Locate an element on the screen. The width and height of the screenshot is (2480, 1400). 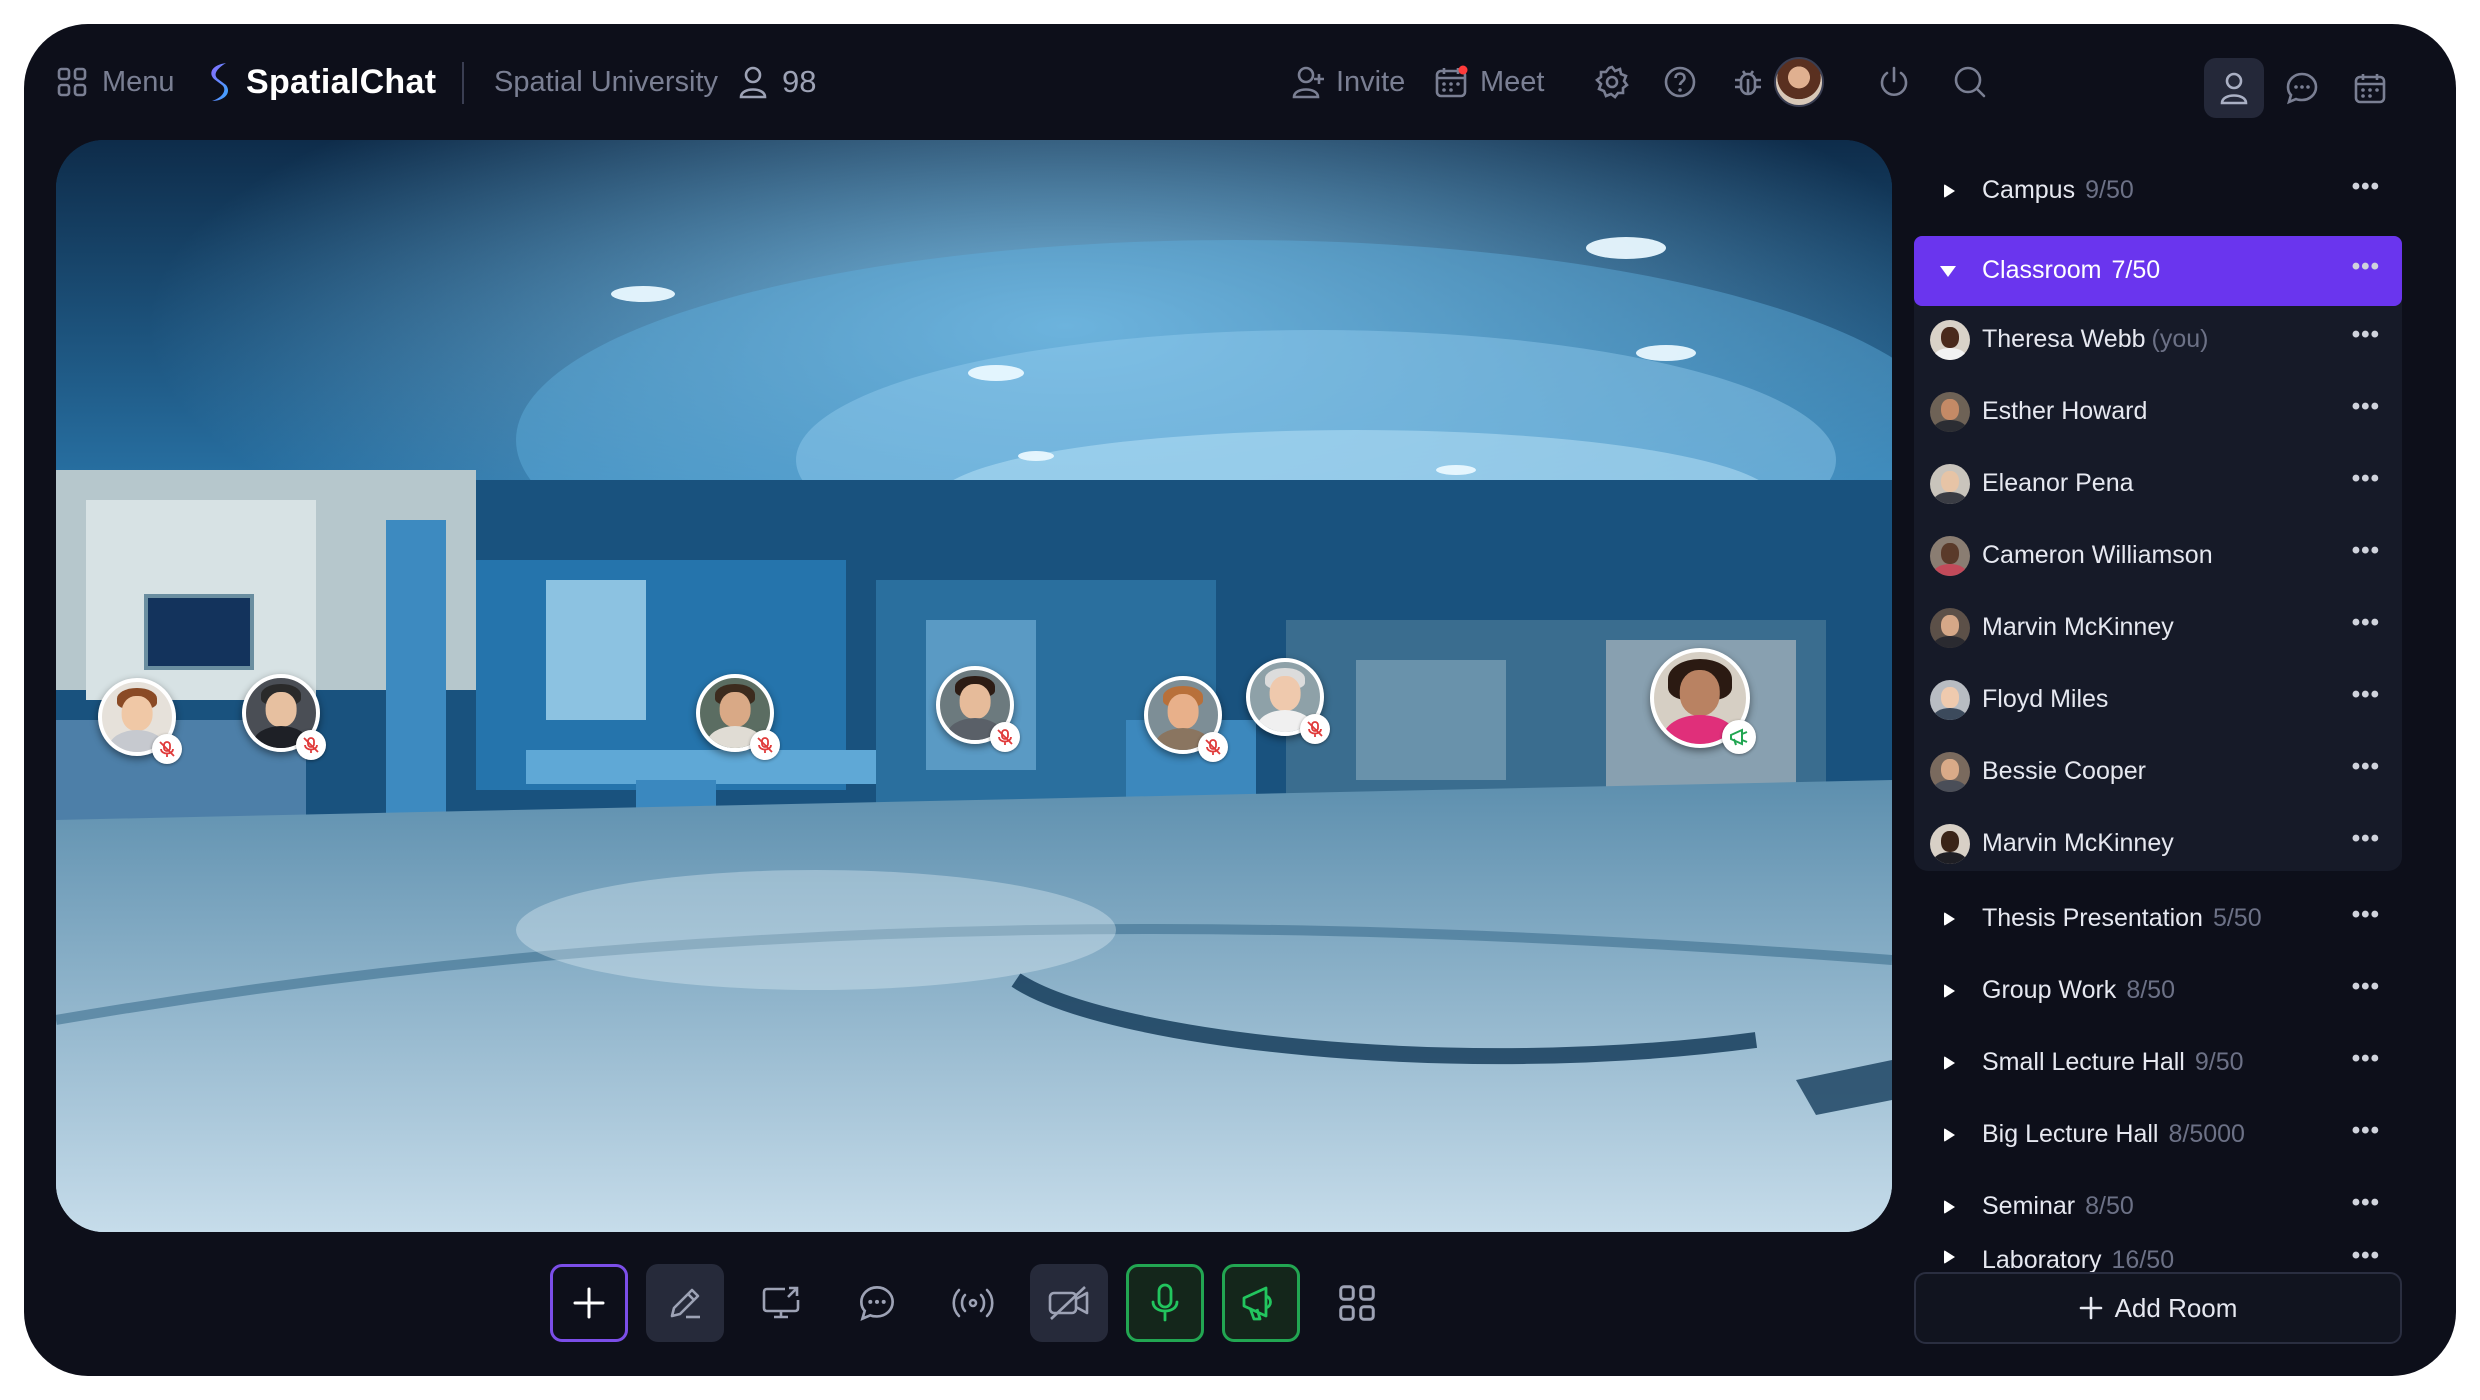
search-icon is located at coordinates (1970, 82).